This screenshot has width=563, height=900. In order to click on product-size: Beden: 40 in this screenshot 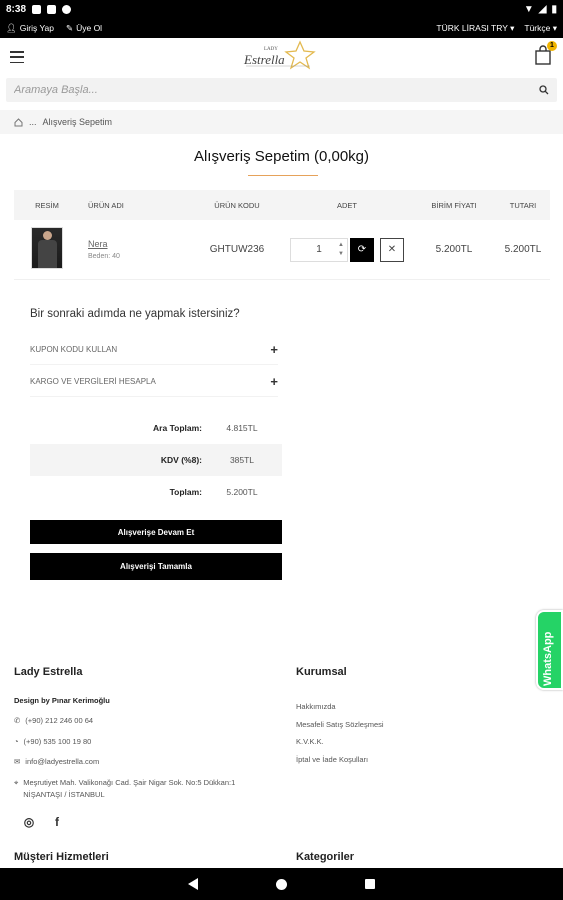, I will do `click(104, 256)`.